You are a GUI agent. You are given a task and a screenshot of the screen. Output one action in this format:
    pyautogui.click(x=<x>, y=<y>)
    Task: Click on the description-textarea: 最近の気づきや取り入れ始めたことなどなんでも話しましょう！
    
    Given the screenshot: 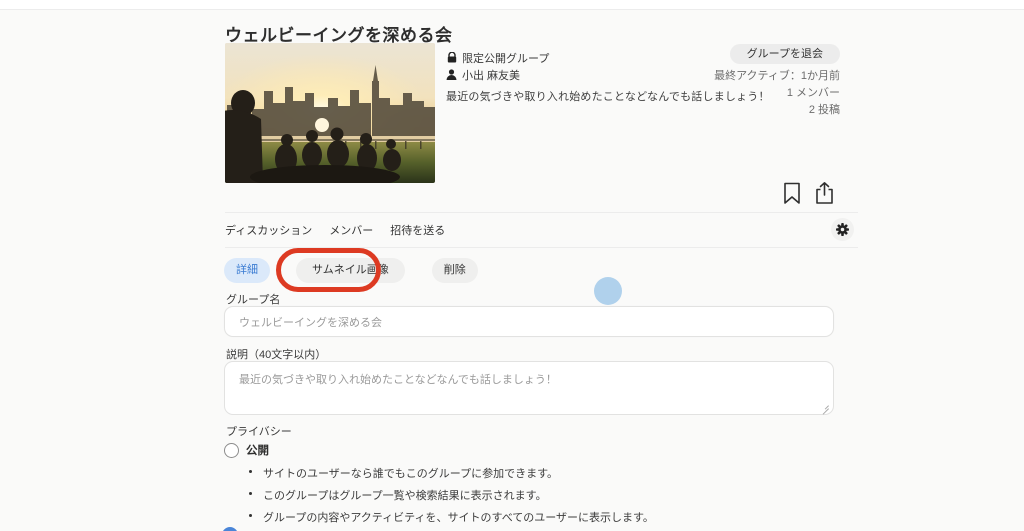 What is the action you would take?
    pyautogui.click(x=529, y=388)
    